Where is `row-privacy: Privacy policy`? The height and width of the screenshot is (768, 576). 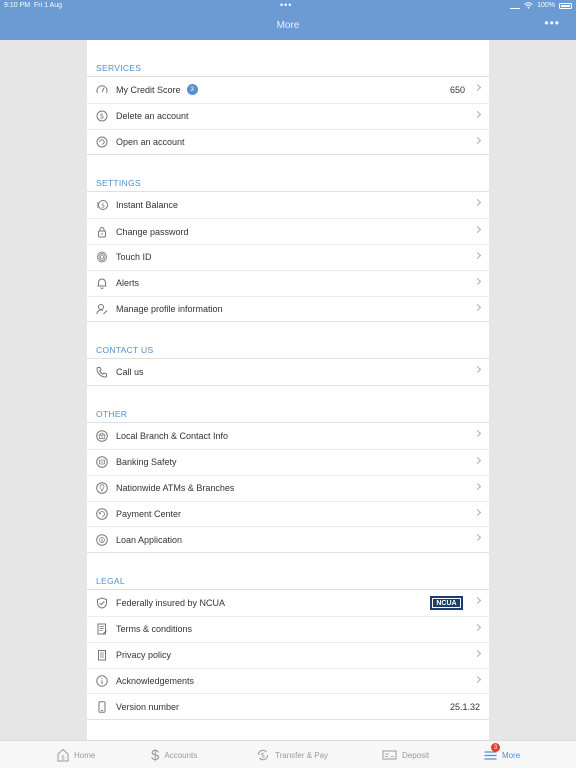
row-privacy: Privacy policy is located at coordinates (288, 654).